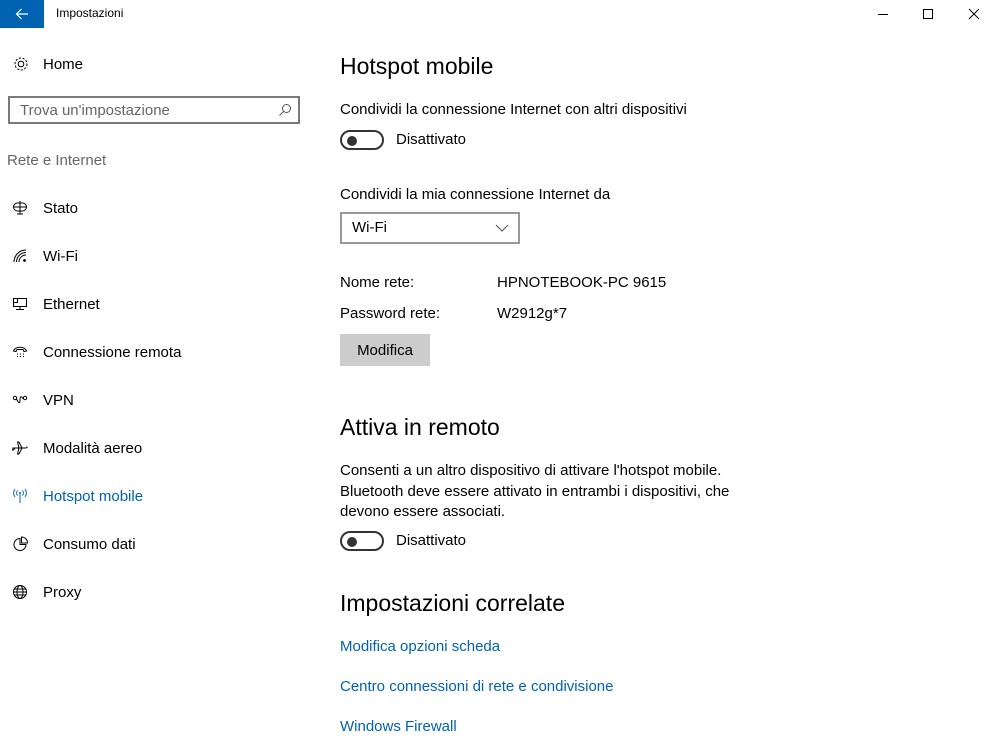 This screenshot has width=992, height=754. I want to click on maximize-button, so click(928, 14).